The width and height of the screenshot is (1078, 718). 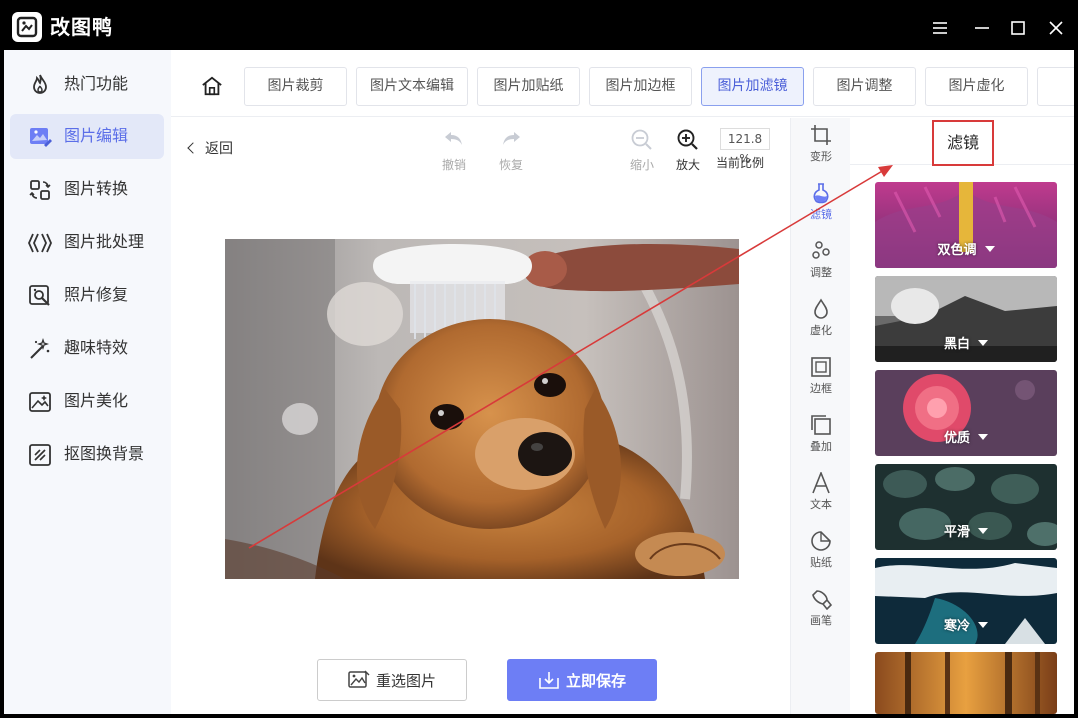 What do you see at coordinates (966, 436) in the screenshot?
I see `filter-card-label: 优质` at bounding box center [966, 436].